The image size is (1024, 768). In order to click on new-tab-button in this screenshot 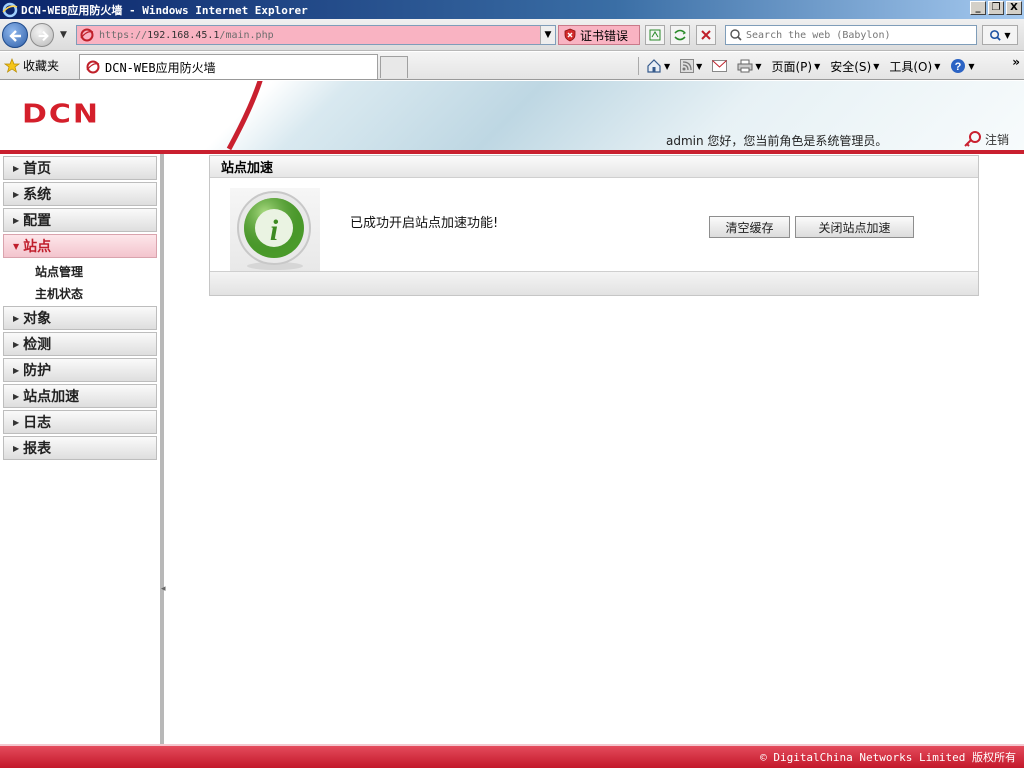, I will do `click(394, 67)`.